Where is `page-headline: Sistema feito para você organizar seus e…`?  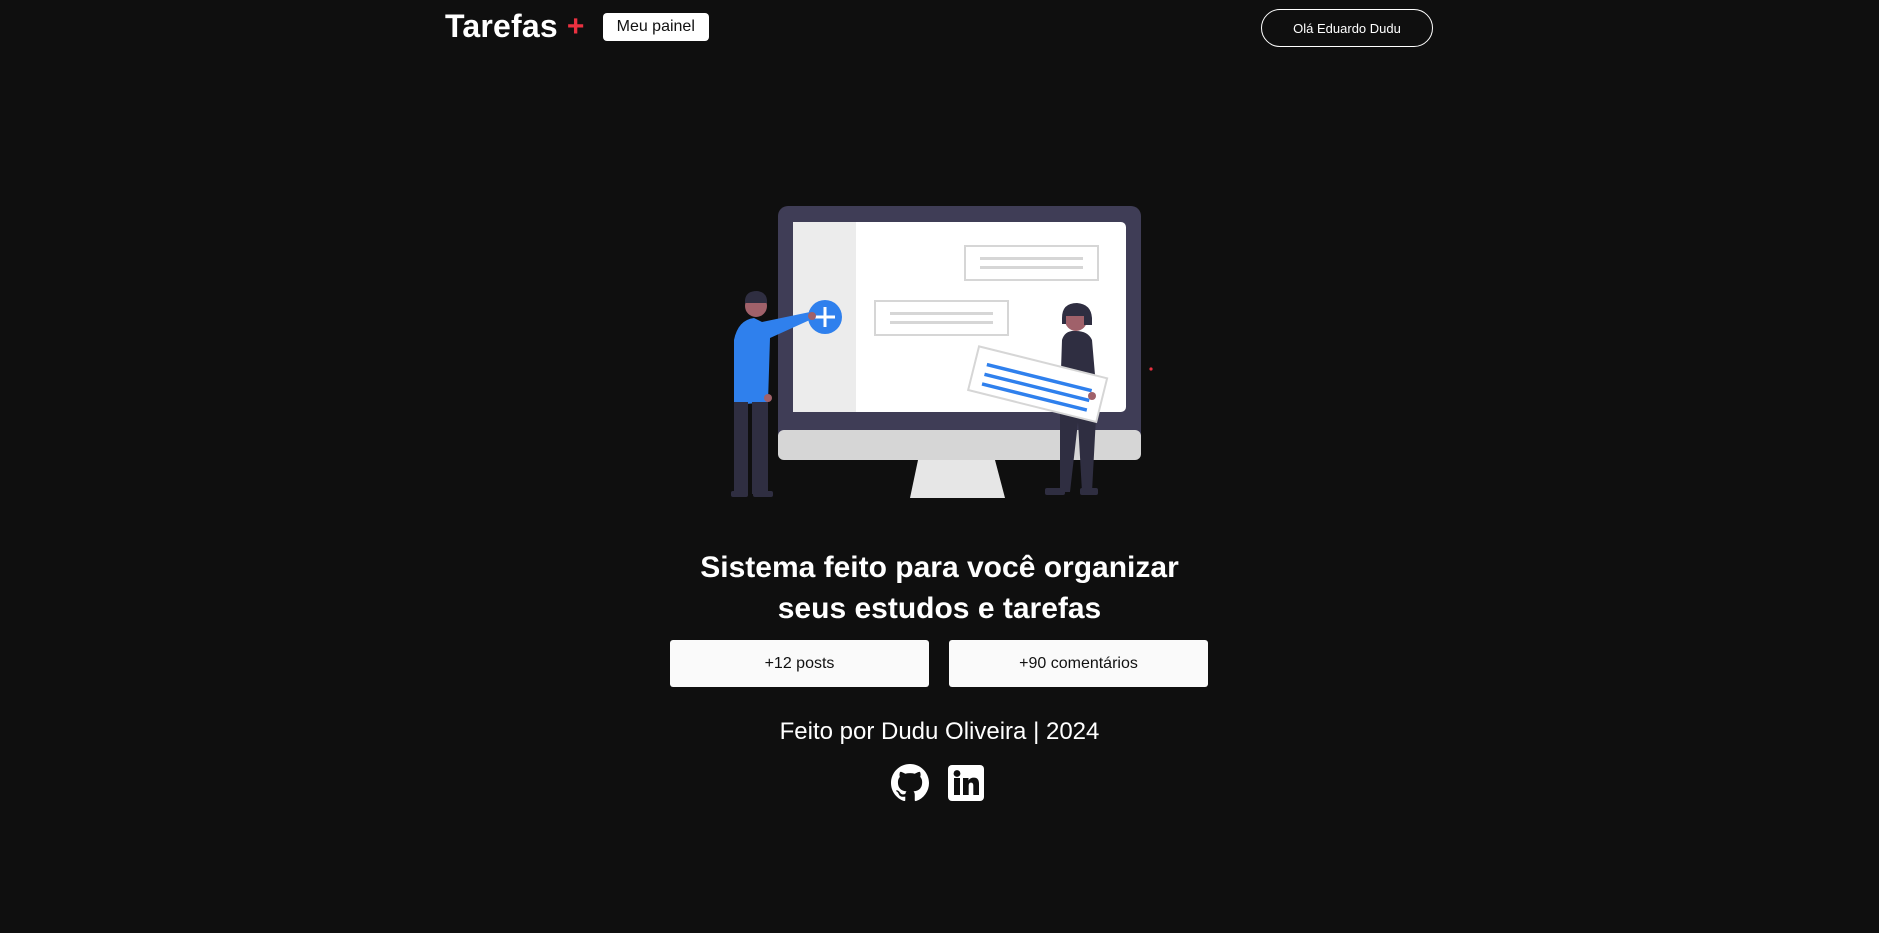
page-headline: Sistema feito para você organizar seus e… is located at coordinates (939, 588).